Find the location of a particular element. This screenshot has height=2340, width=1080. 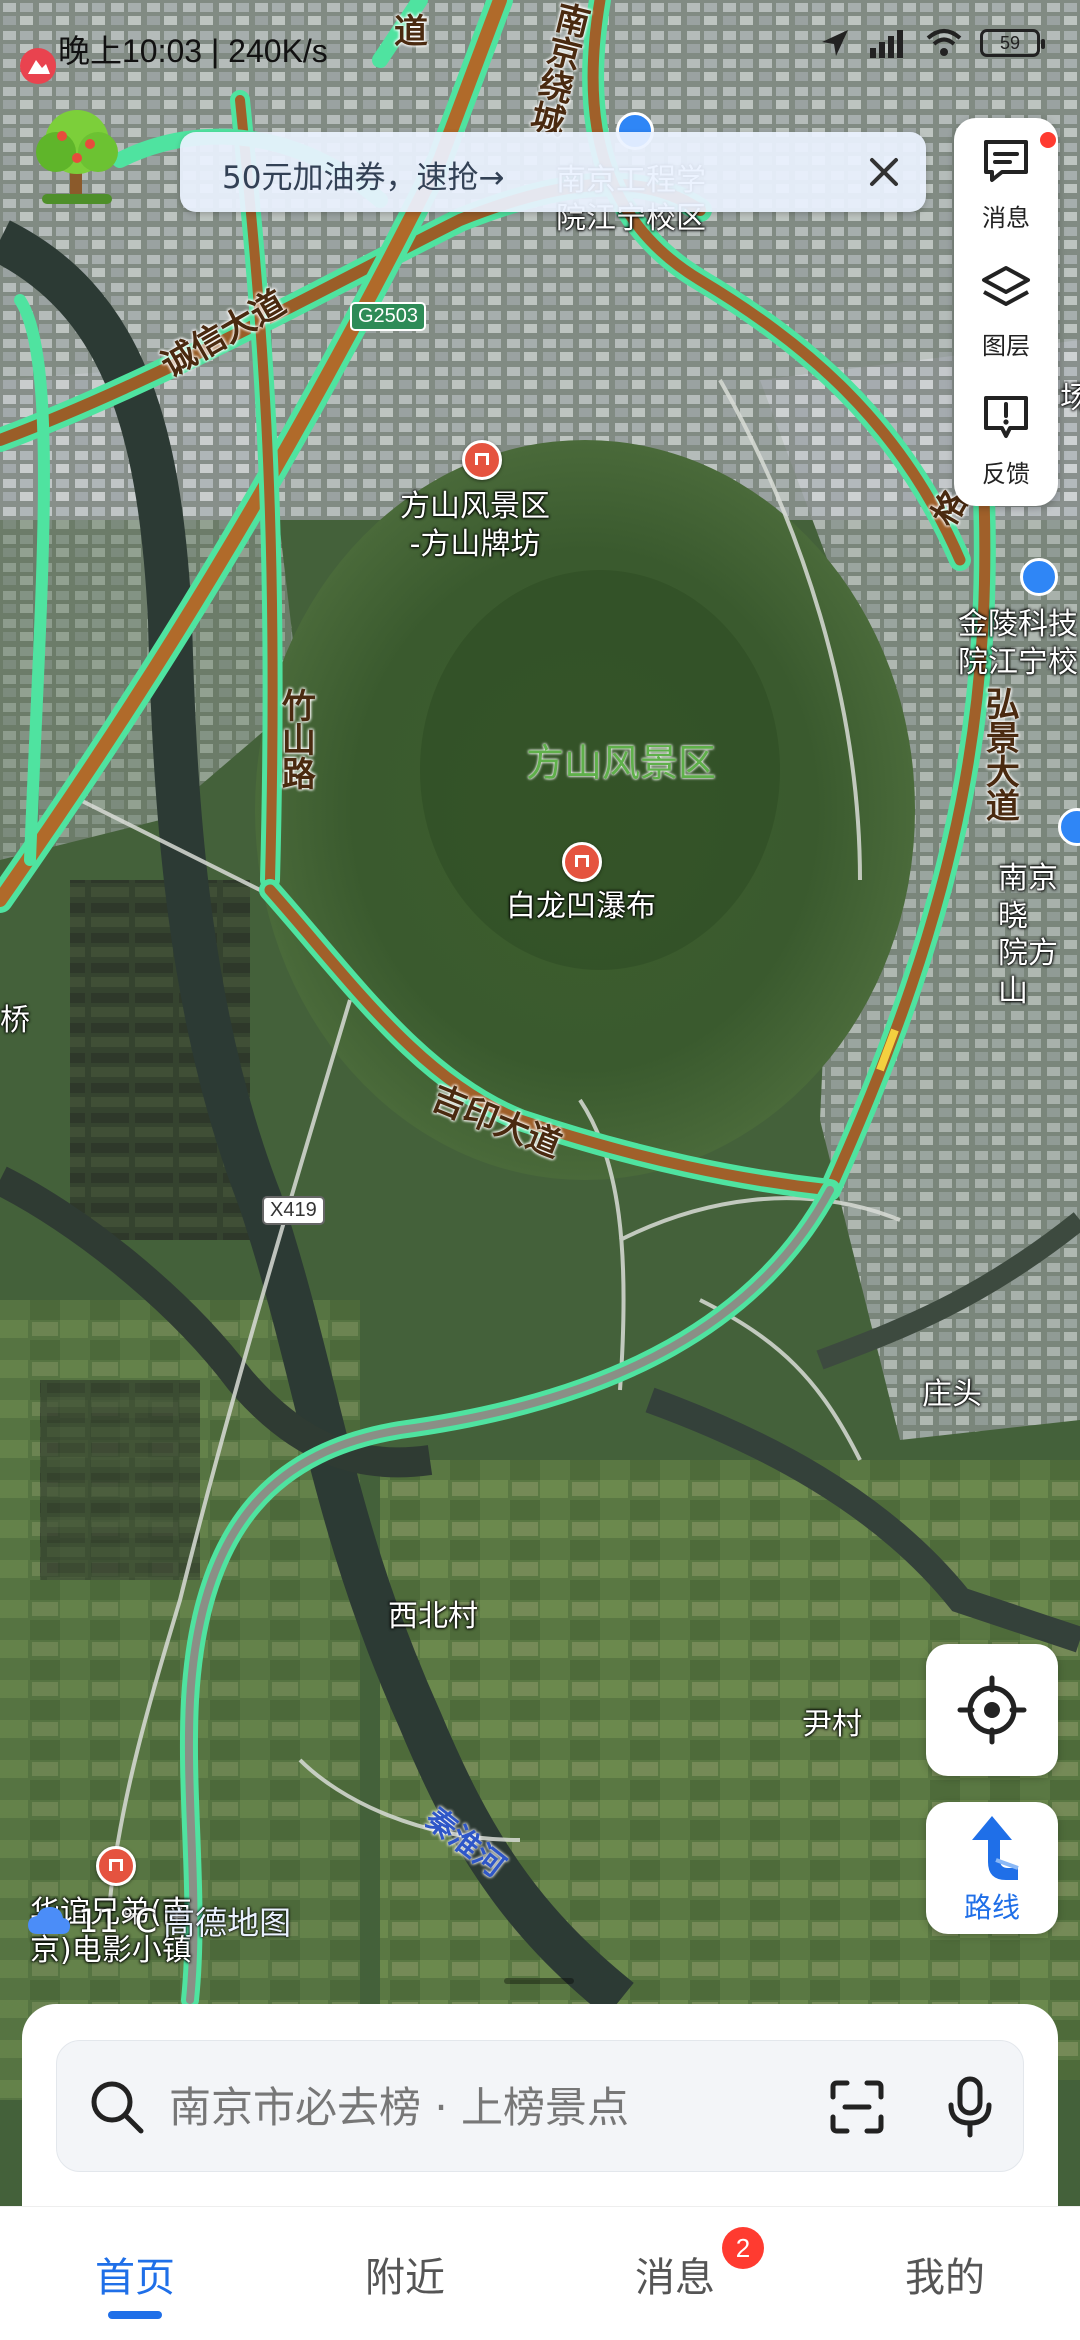

map-tools-panel: 消息 图层 反馈 is located at coordinates (1006, 312).